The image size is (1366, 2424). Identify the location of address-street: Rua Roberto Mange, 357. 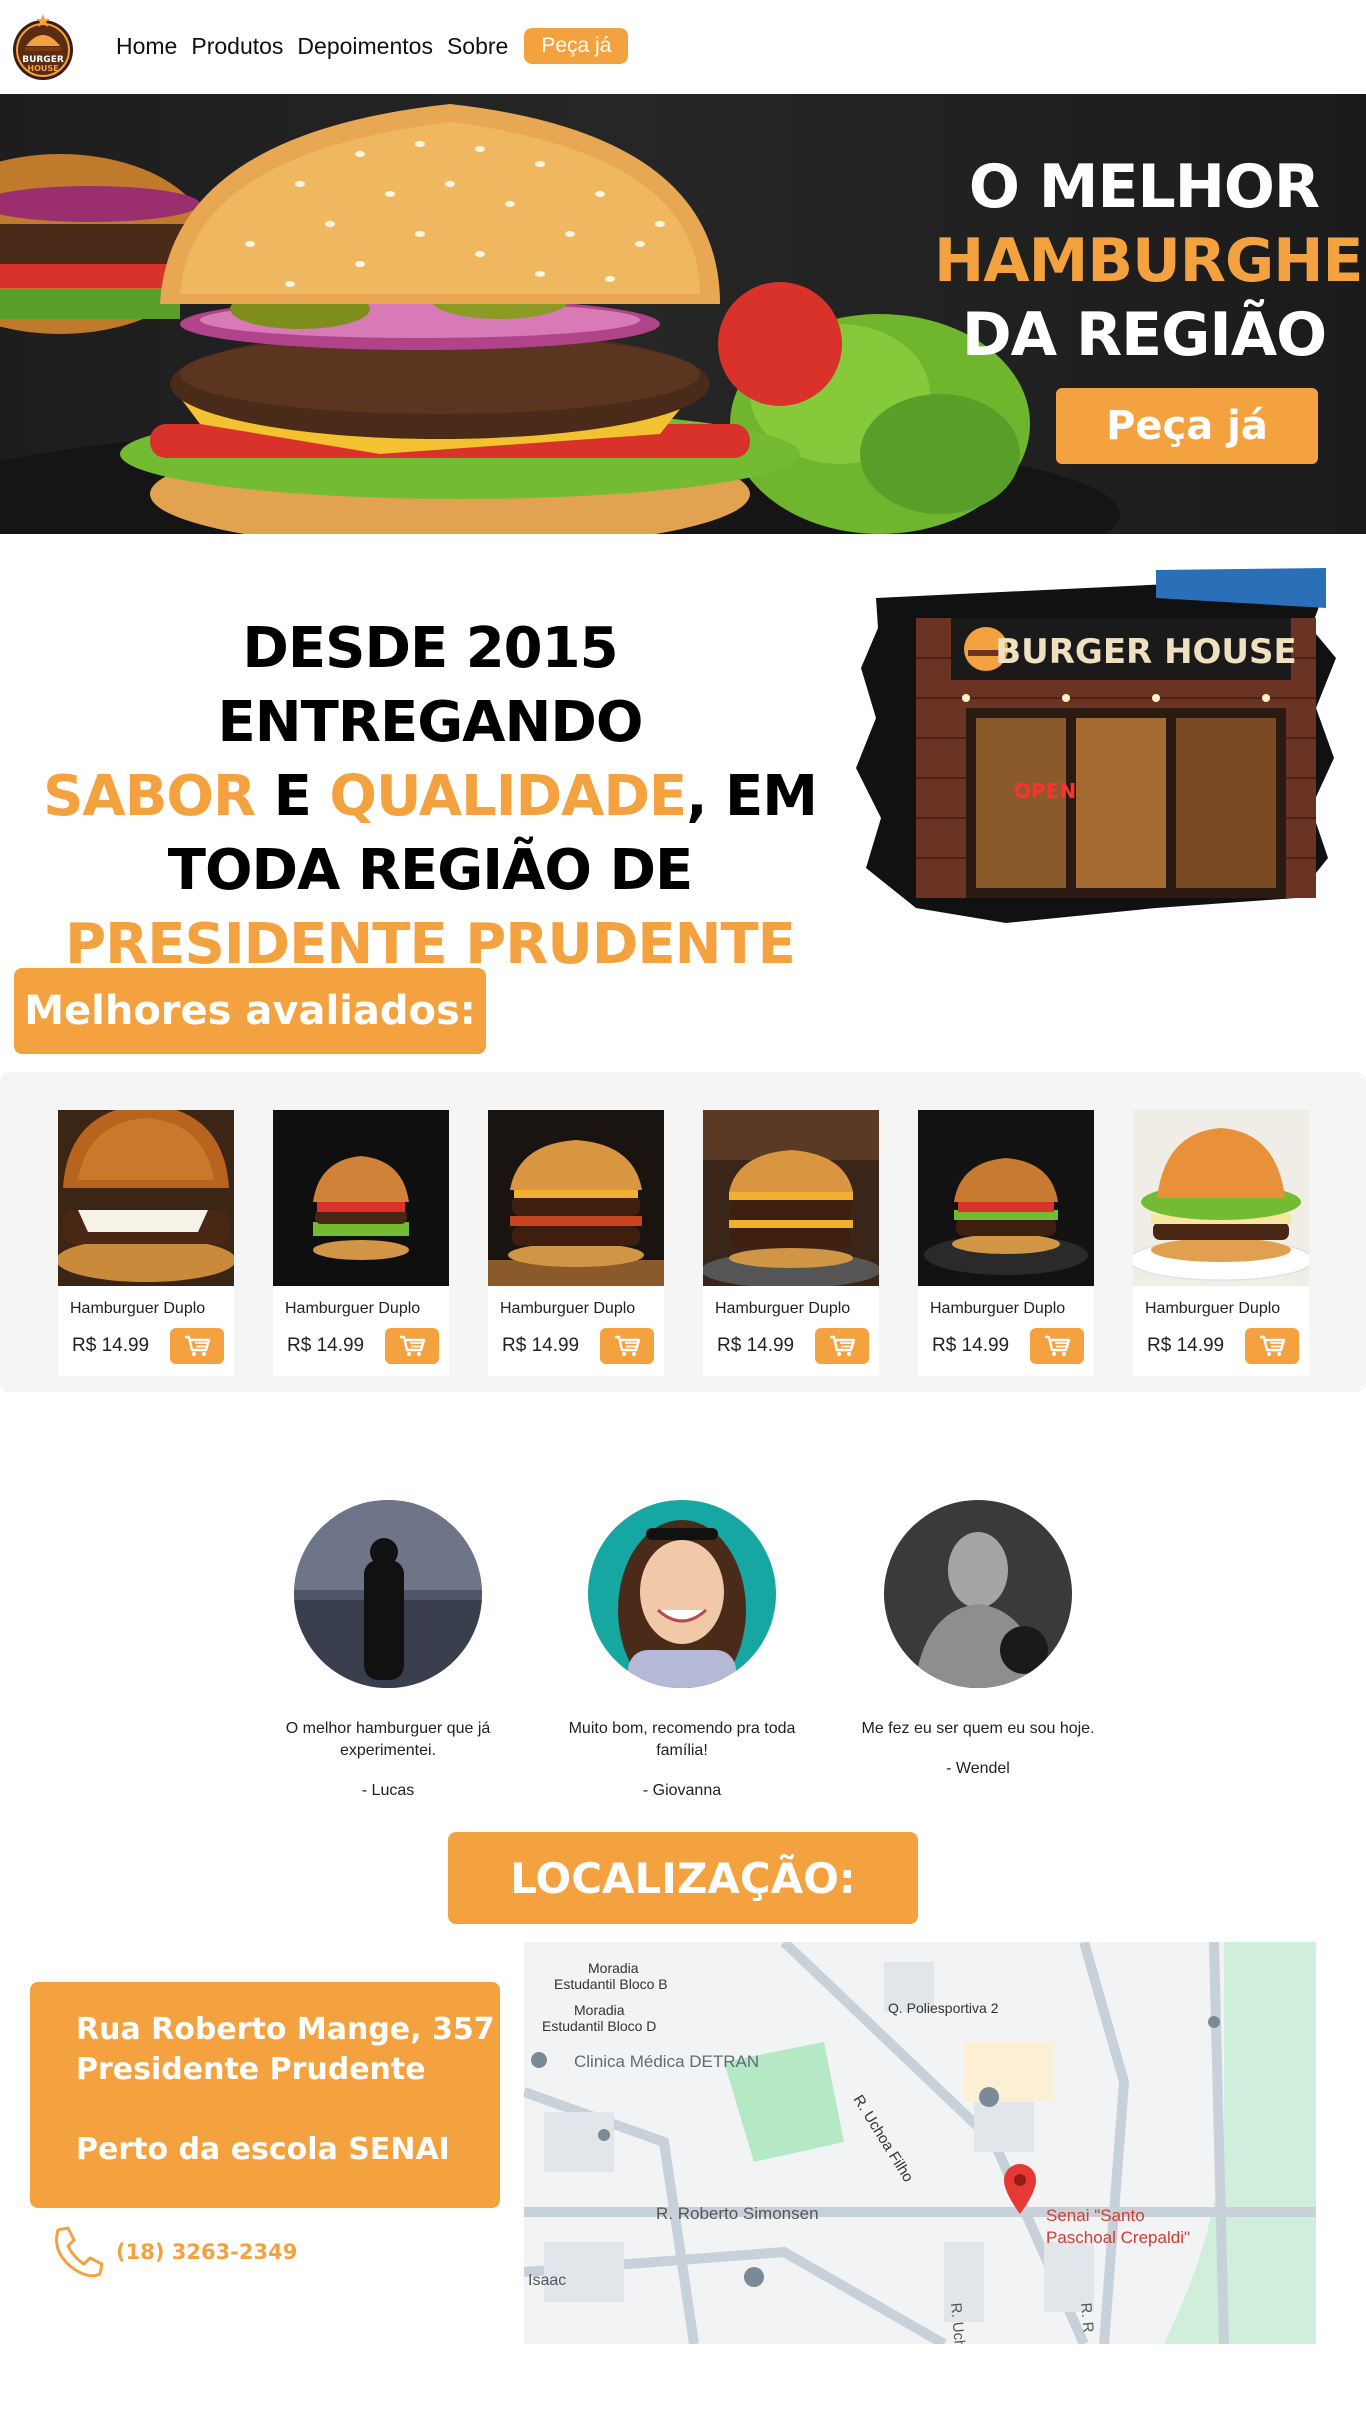
(285, 2029).